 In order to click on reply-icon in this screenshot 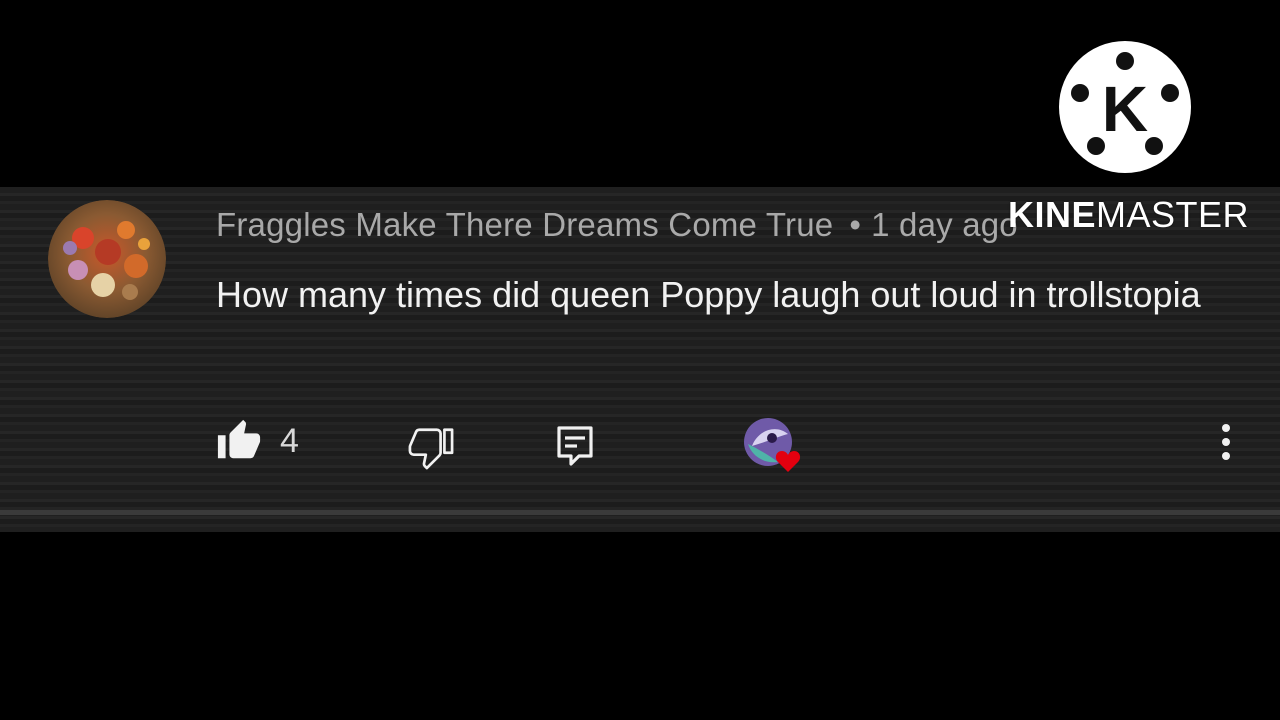, I will do `click(575, 446)`.